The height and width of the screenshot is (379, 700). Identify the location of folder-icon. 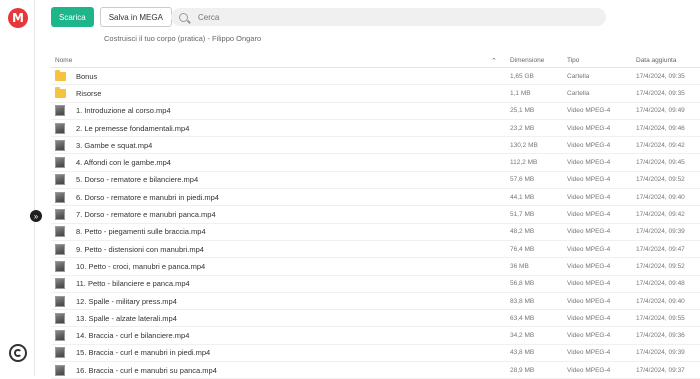
(60, 75).